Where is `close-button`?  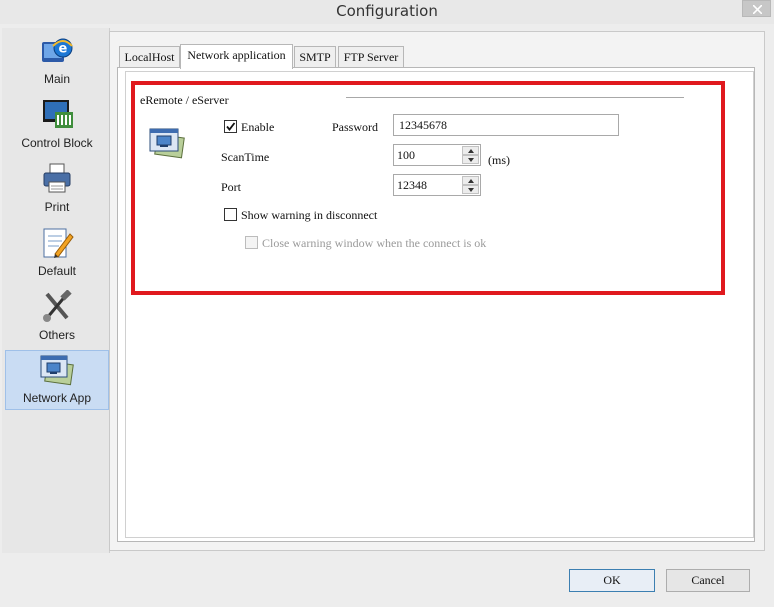 close-button is located at coordinates (756, 8).